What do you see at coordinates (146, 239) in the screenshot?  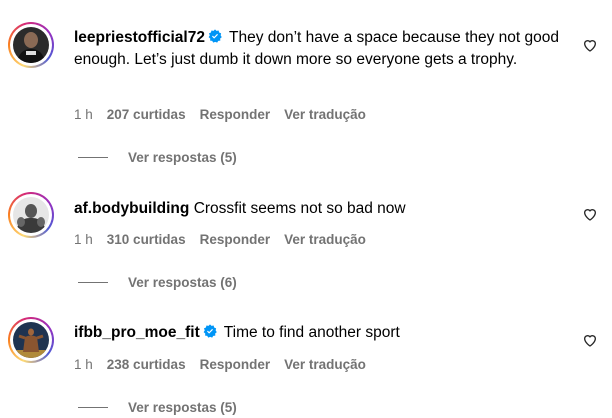 I see `likes-count: 310 curtidas` at bounding box center [146, 239].